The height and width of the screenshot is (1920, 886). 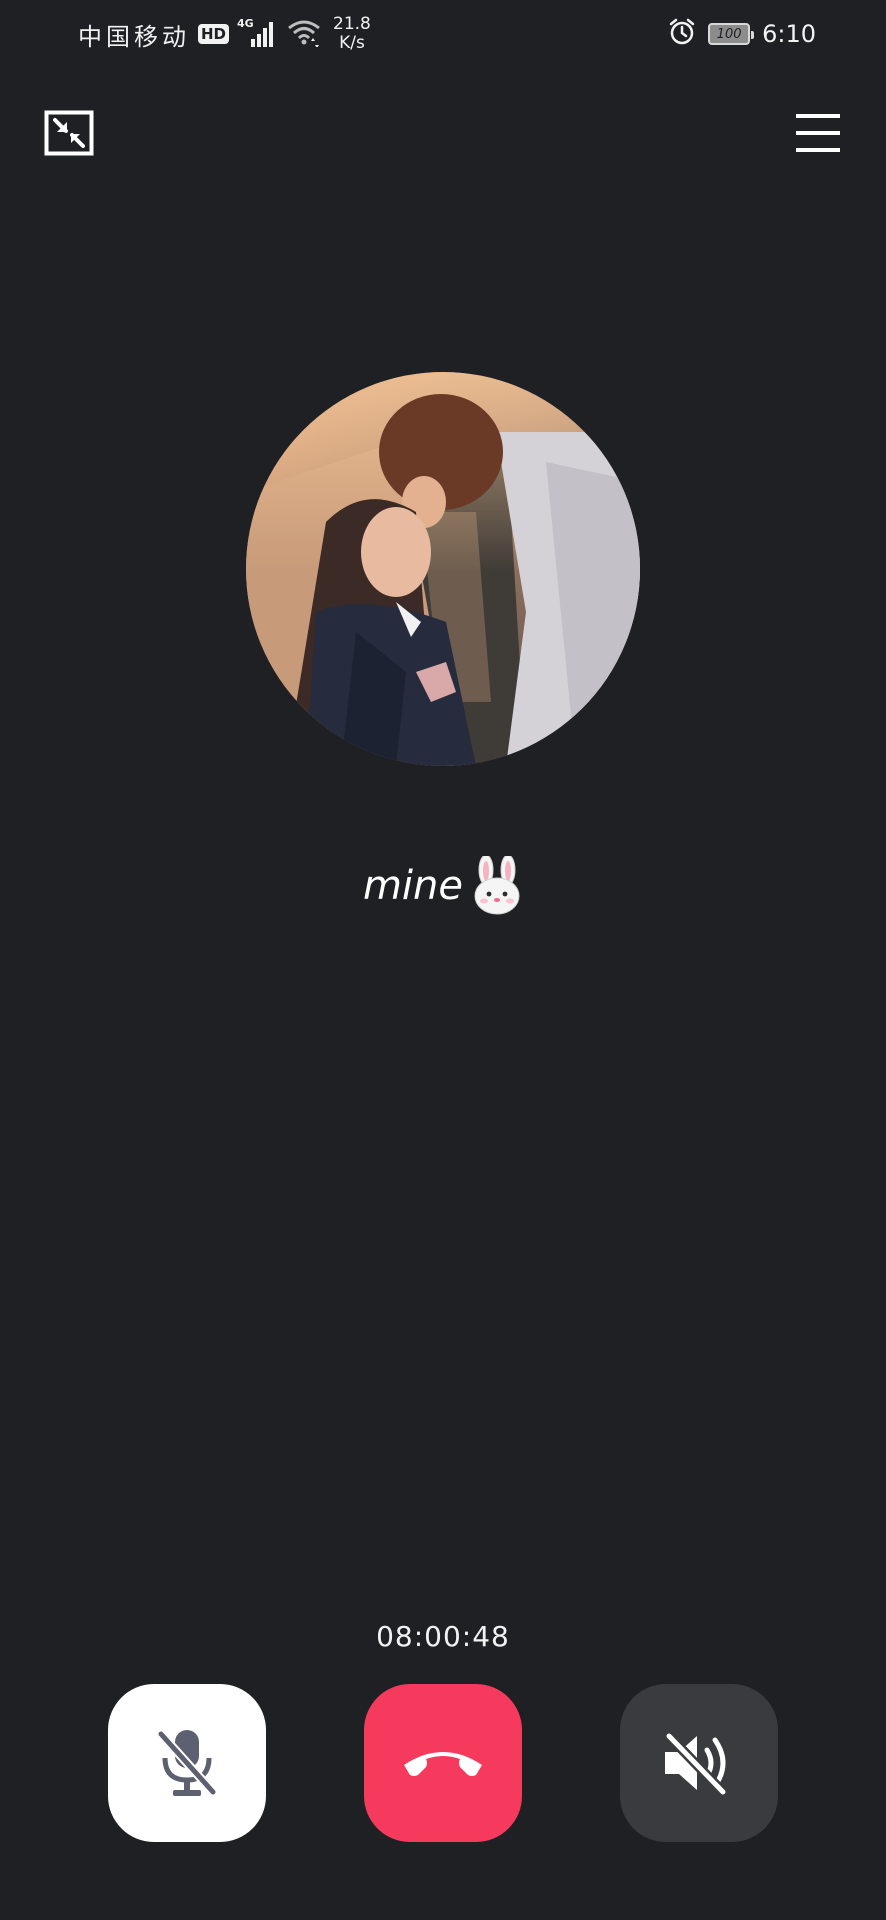 I want to click on contact-name: mine, so click(x=443, y=886).